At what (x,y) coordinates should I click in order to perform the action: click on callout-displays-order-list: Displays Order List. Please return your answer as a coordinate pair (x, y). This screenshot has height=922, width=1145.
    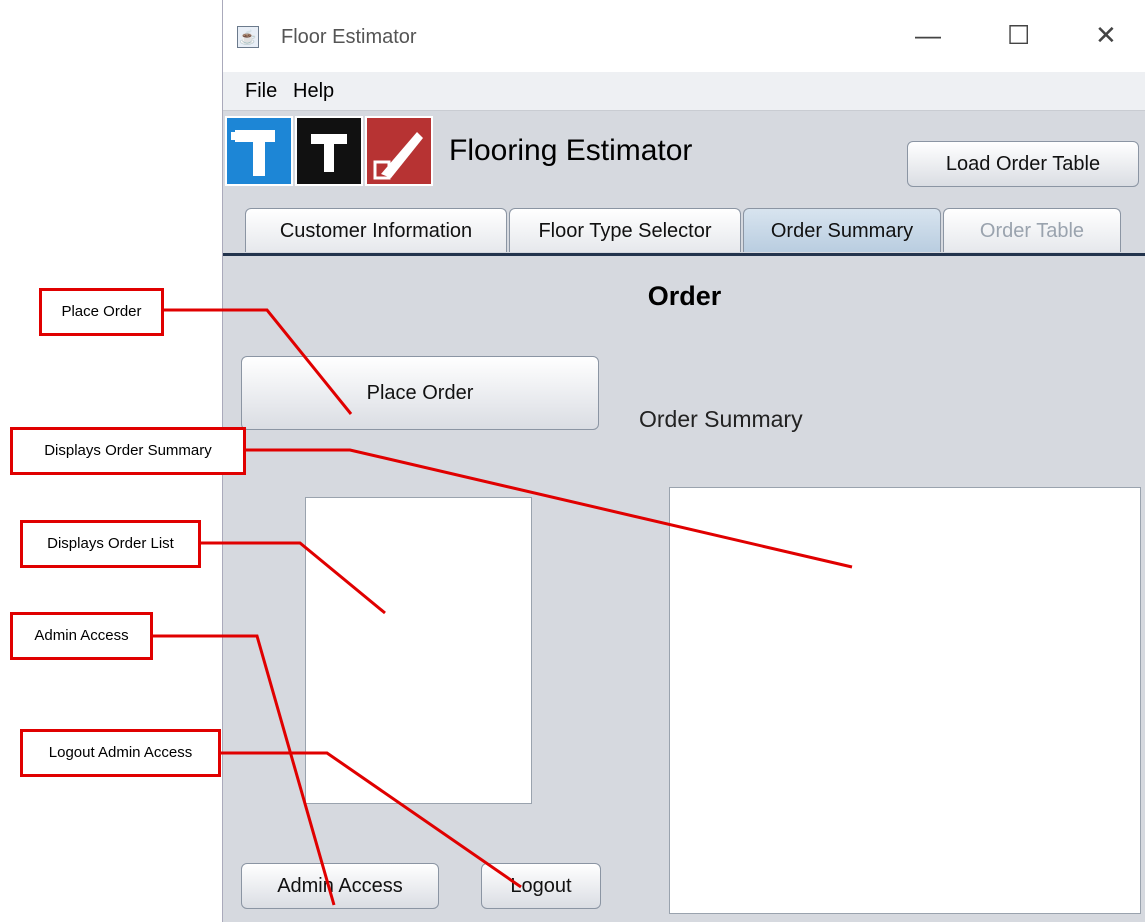
    Looking at the image, I should click on (110, 544).